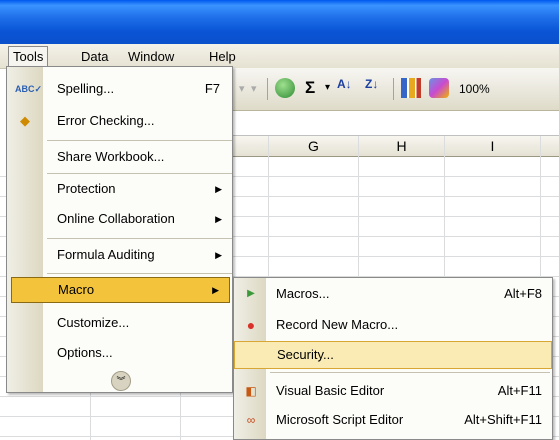  Describe the element at coordinates (310, 88) in the screenshot. I see `autosum-icon: Σ` at that location.